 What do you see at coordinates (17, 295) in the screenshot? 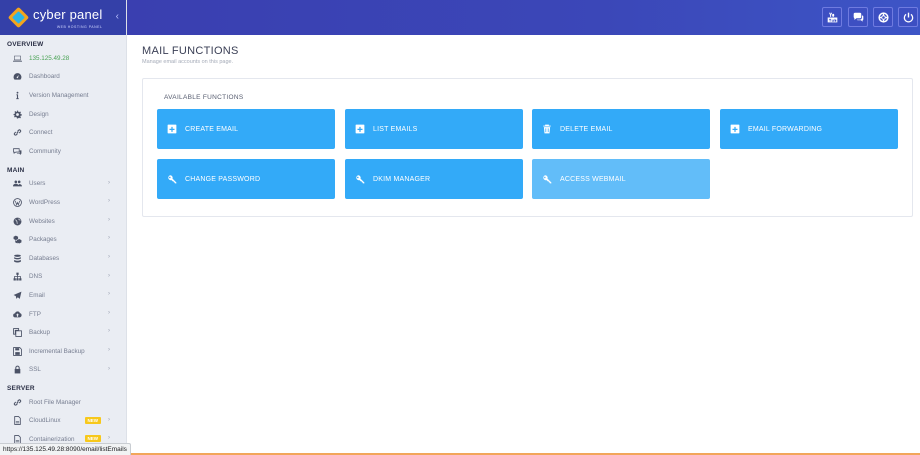
I see `paper-plane-icon` at bounding box center [17, 295].